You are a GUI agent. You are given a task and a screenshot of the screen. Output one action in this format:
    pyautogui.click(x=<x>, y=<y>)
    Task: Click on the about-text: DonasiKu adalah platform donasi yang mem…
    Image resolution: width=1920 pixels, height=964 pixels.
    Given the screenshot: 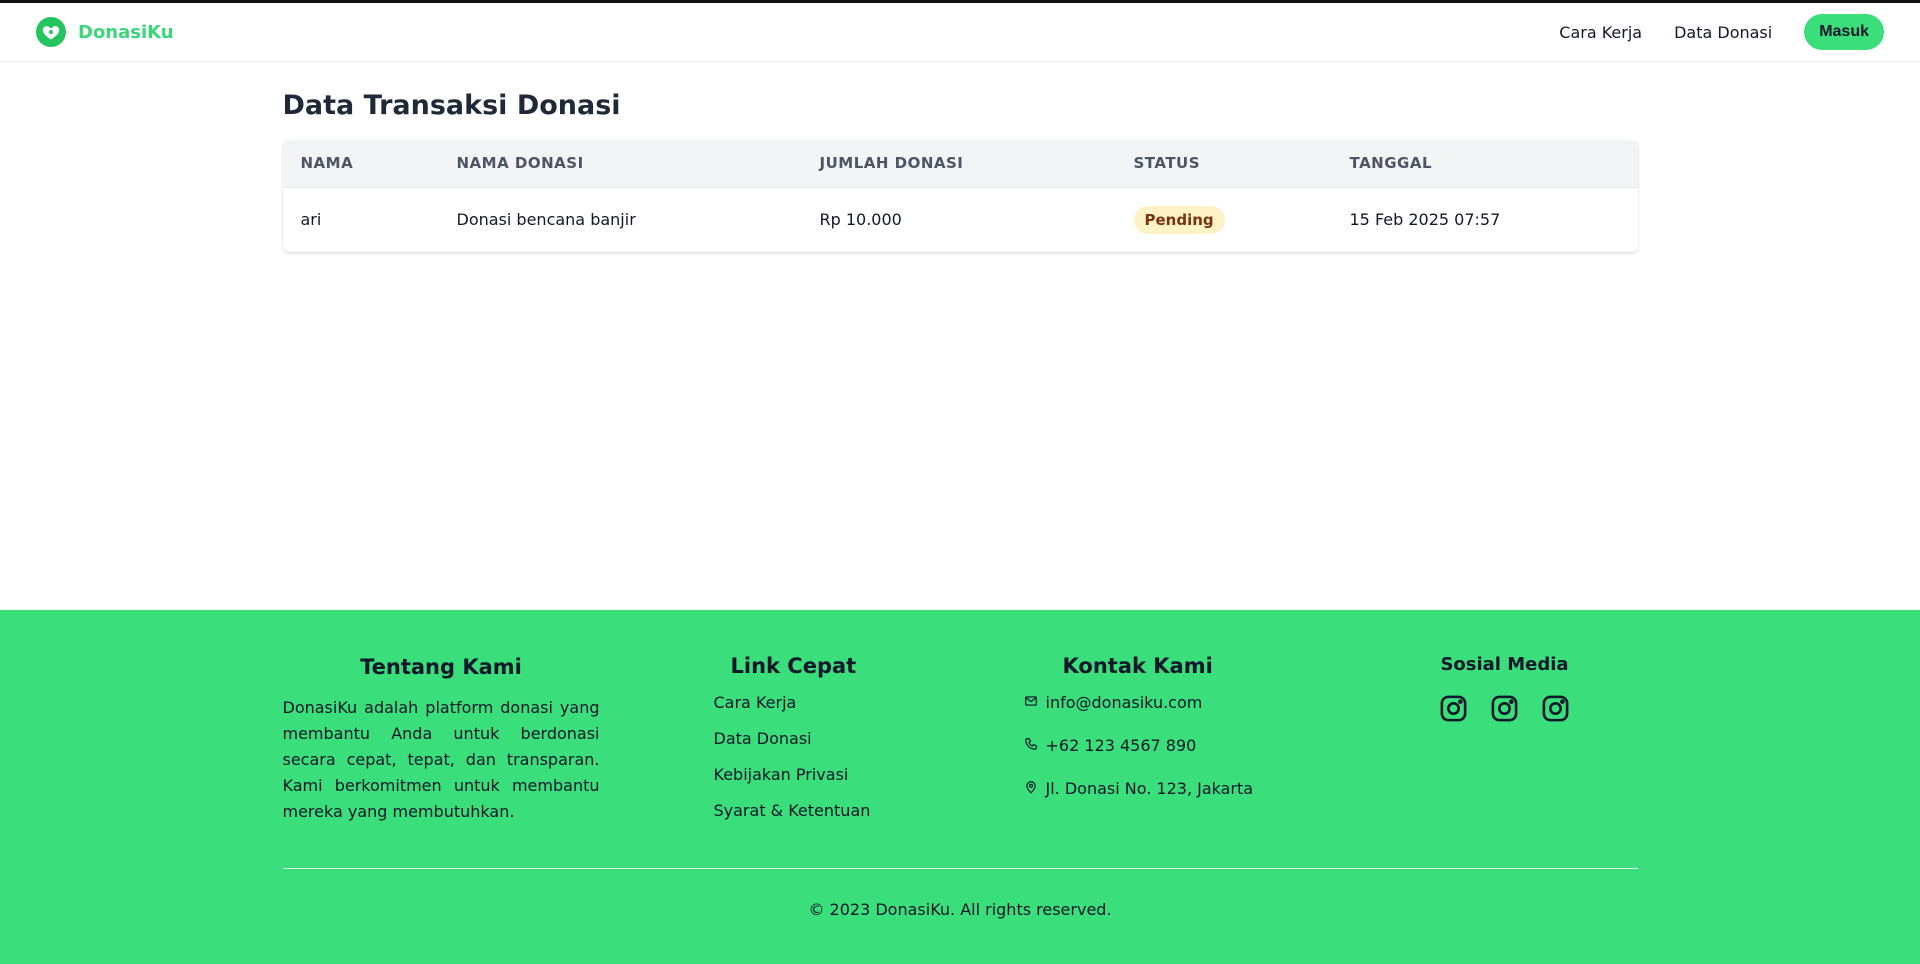 What is the action you would take?
    pyautogui.click(x=441, y=759)
    